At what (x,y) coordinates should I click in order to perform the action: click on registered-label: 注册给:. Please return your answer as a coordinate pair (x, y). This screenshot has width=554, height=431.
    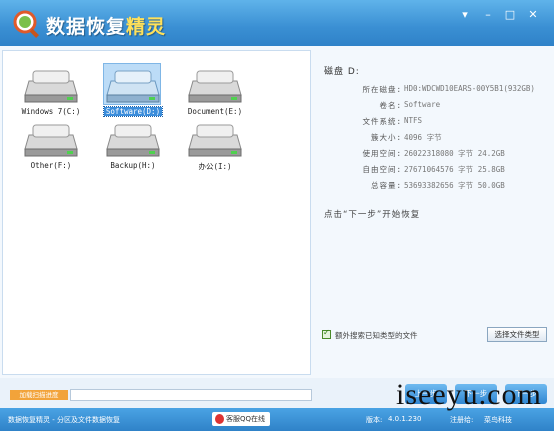
    Looking at the image, I should click on (462, 420).